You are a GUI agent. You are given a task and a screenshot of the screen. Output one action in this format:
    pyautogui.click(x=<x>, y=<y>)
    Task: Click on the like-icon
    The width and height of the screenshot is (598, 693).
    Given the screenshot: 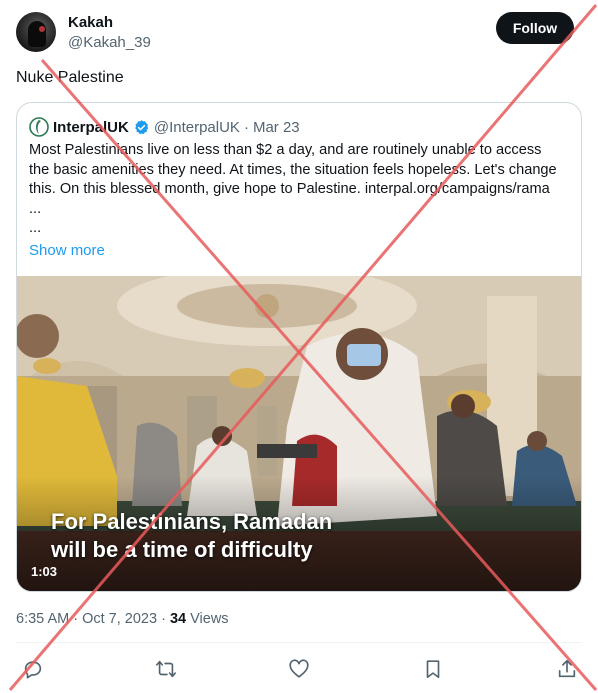 What is the action you would take?
    pyautogui.click(x=299, y=669)
    